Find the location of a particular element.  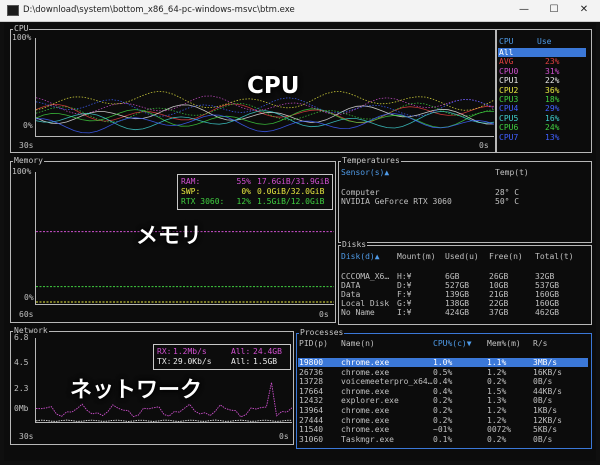

cpu-legend-use: 18% is located at coordinates (552, 99).